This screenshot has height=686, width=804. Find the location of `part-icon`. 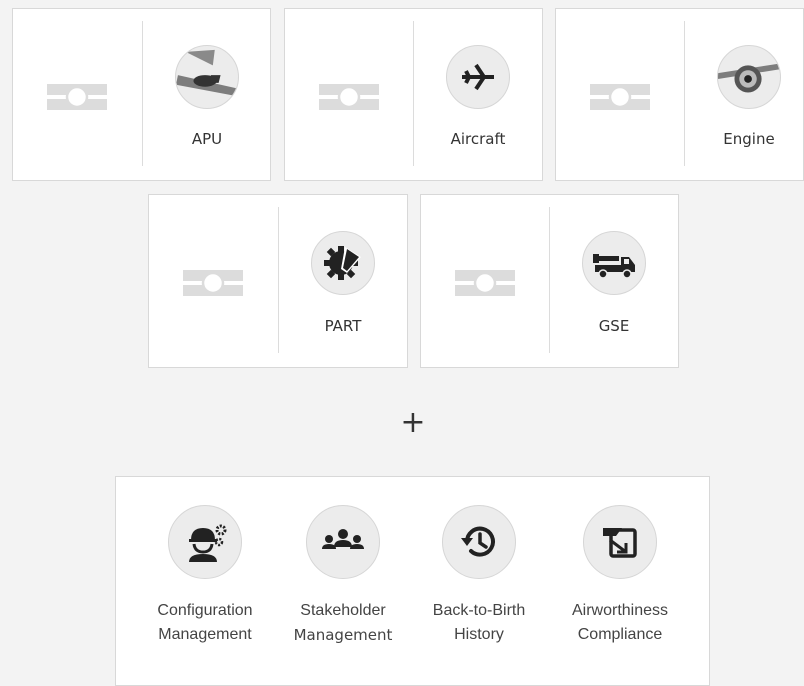

part-icon is located at coordinates (343, 263).